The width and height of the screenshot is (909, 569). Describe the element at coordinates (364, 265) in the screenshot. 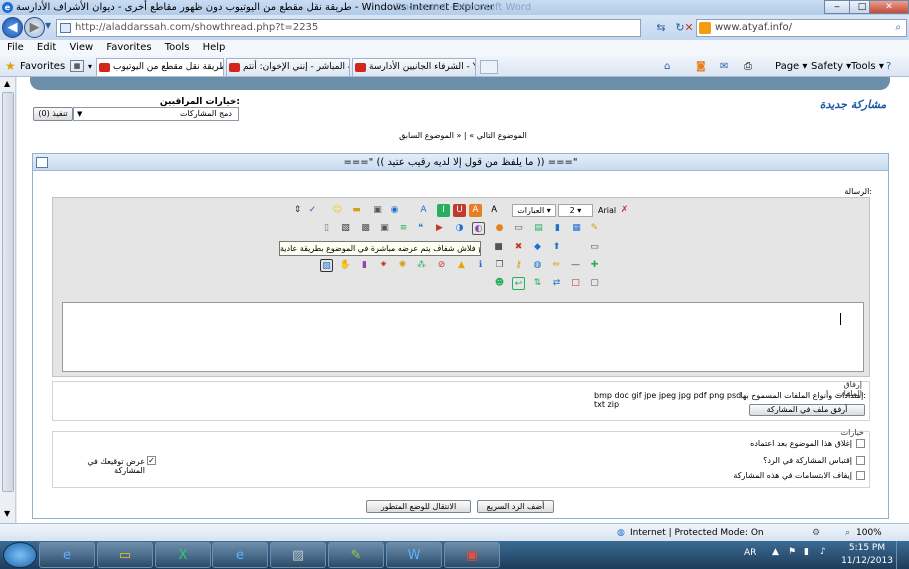

I see `bar-chart-icon: ▮` at that location.